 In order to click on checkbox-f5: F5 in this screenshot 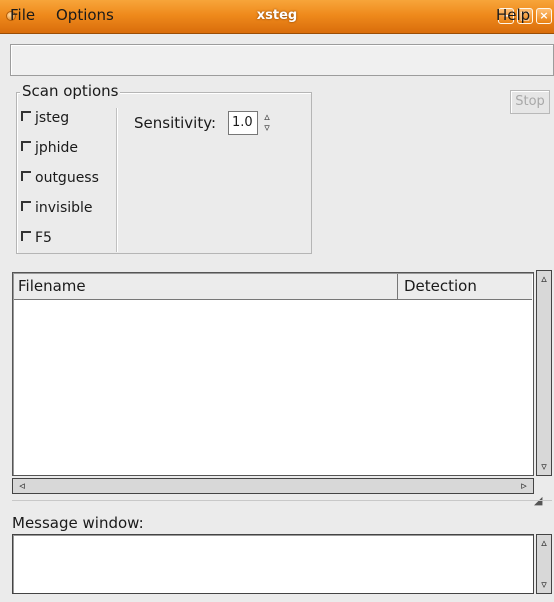, I will do `click(36, 238)`.